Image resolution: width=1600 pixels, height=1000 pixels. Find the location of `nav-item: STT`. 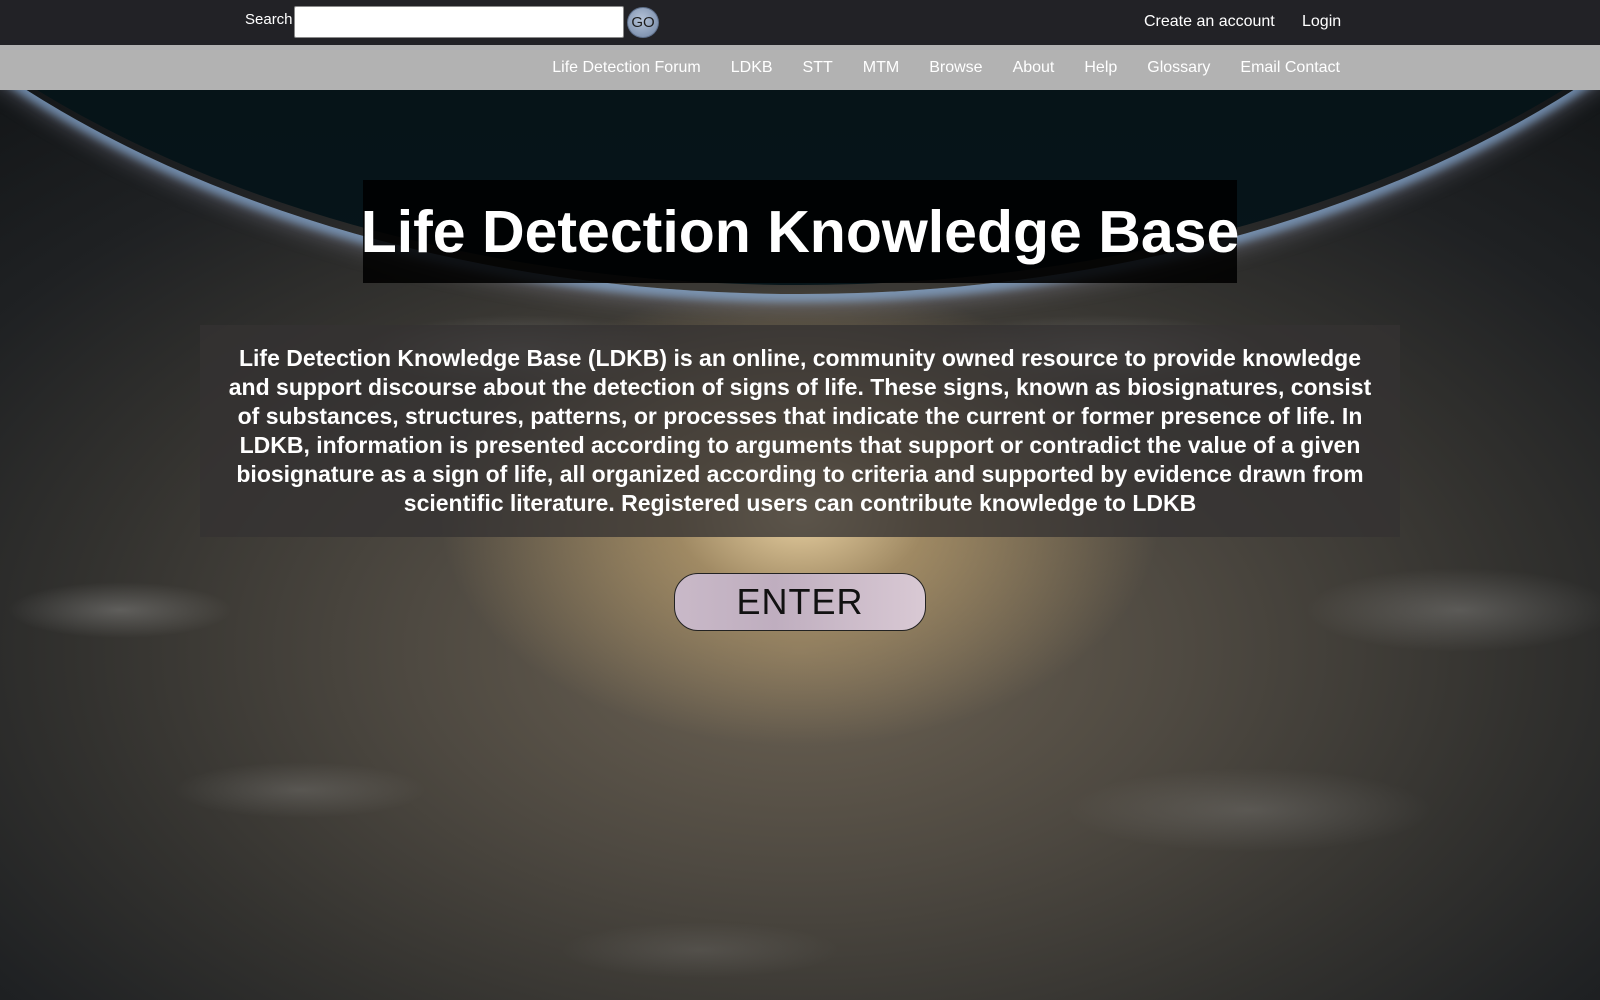

nav-item: STT is located at coordinates (818, 68).